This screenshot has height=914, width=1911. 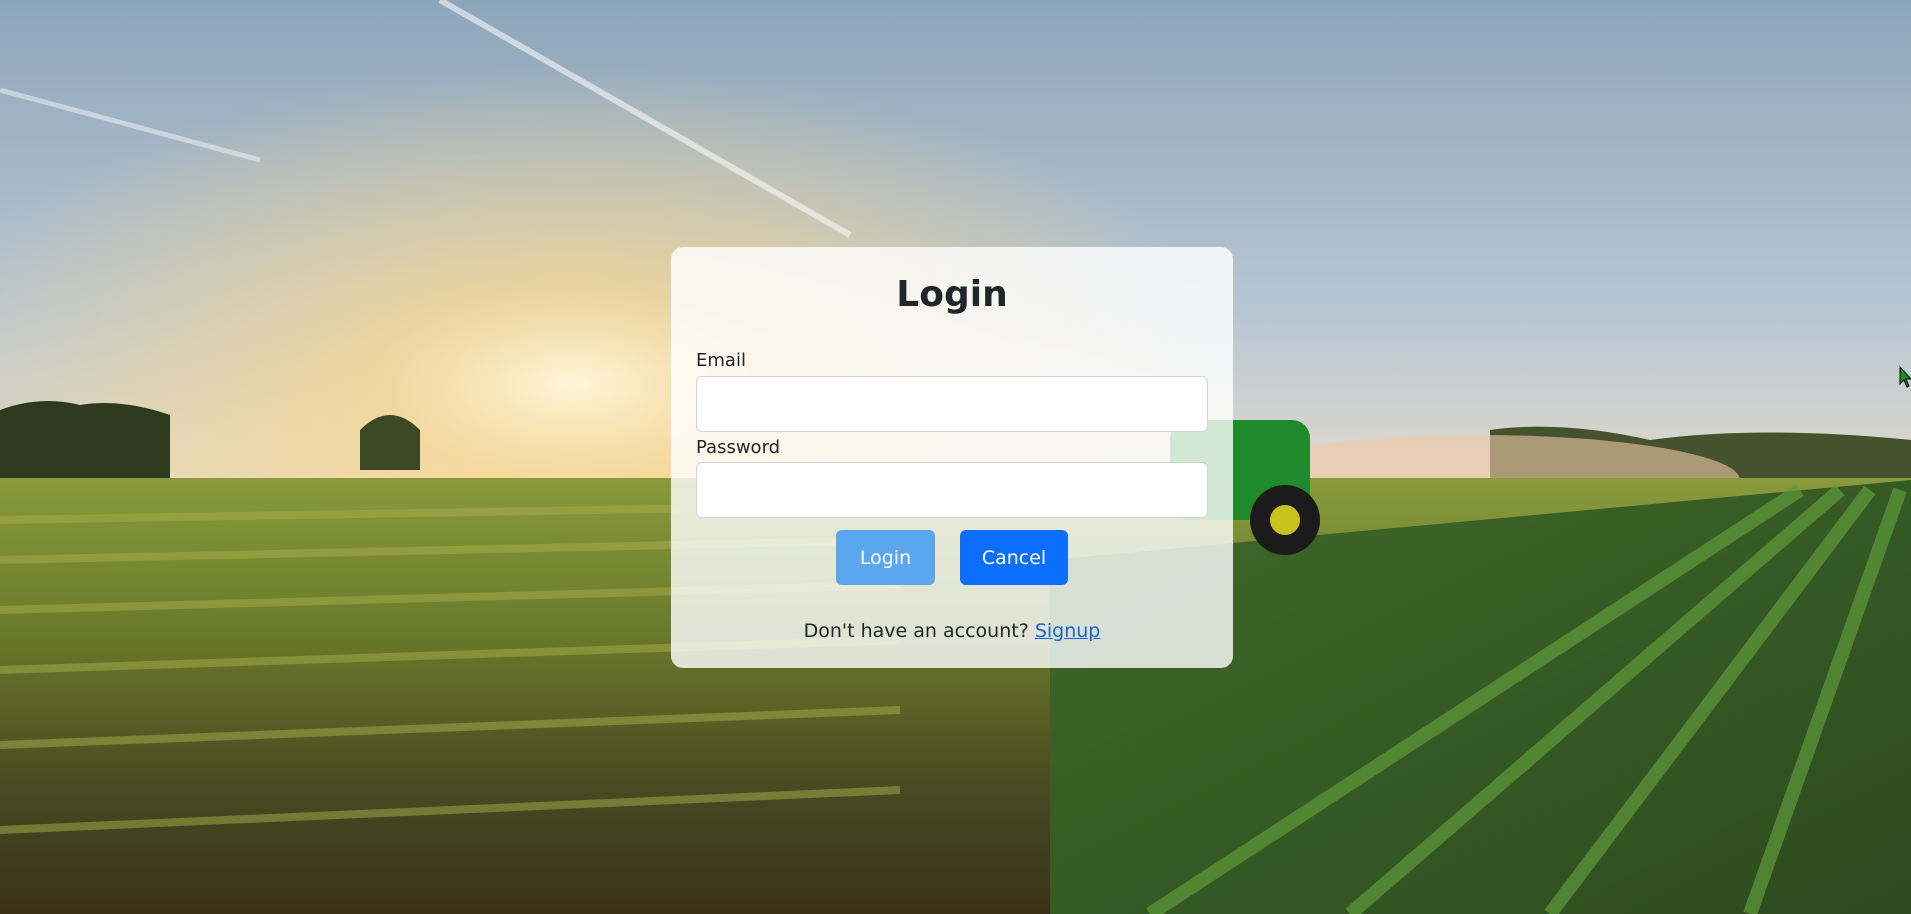 What do you see at coordinates (916, 631) in the screenshot?
I see `signup-prompt-text: Don't have an account?` at bounding box center [916, 631].